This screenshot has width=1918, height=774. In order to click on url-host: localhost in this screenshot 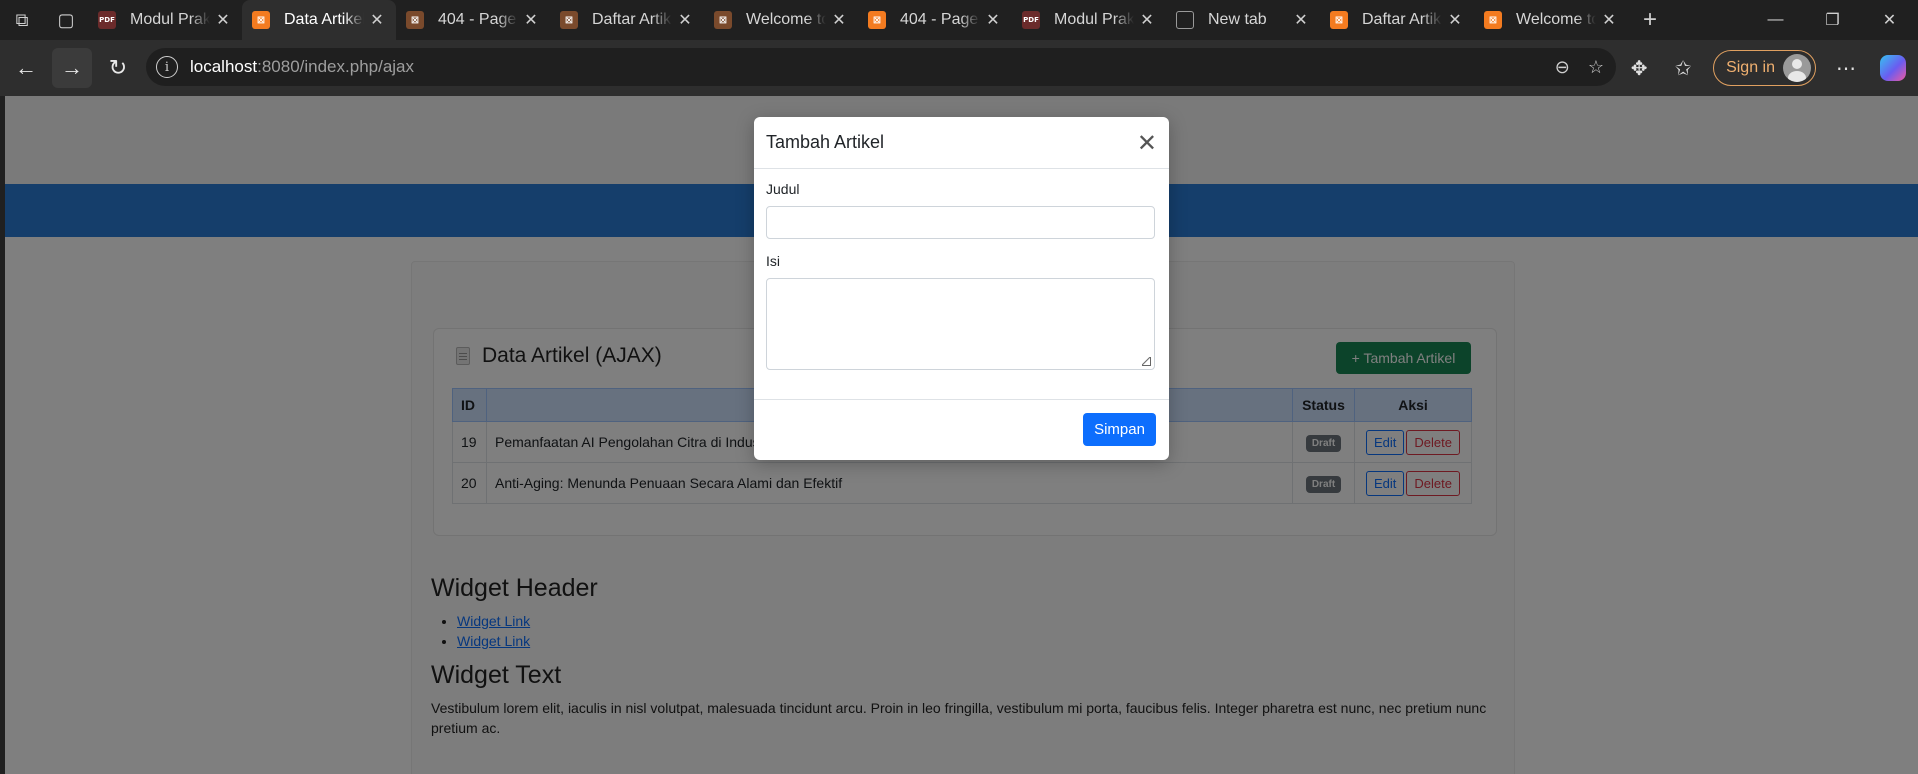, I will do `click(224, 66)`.